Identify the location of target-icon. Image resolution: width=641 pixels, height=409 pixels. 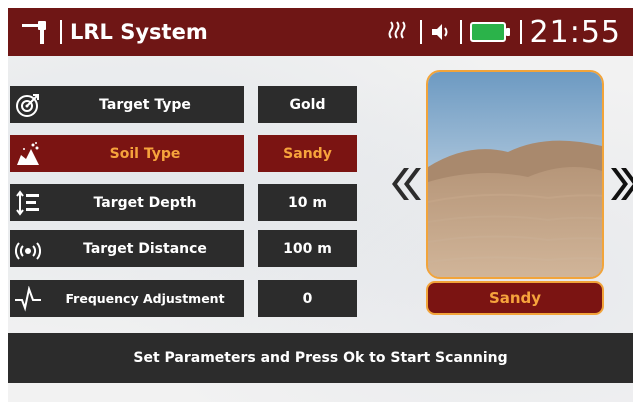
(28, 104).